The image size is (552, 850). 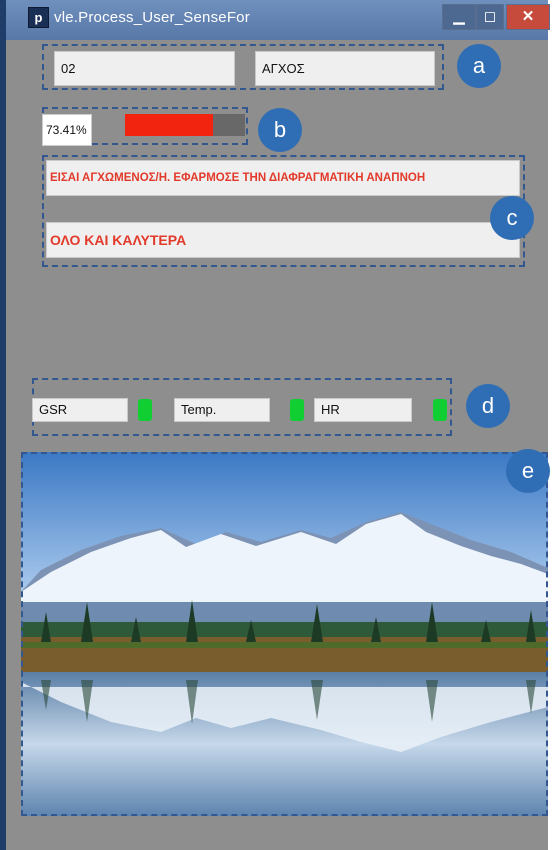 What do you see at coordinates (440, 410) in the screenshot?
I see `hr-status-indicator` at bounding box center [440, 410].